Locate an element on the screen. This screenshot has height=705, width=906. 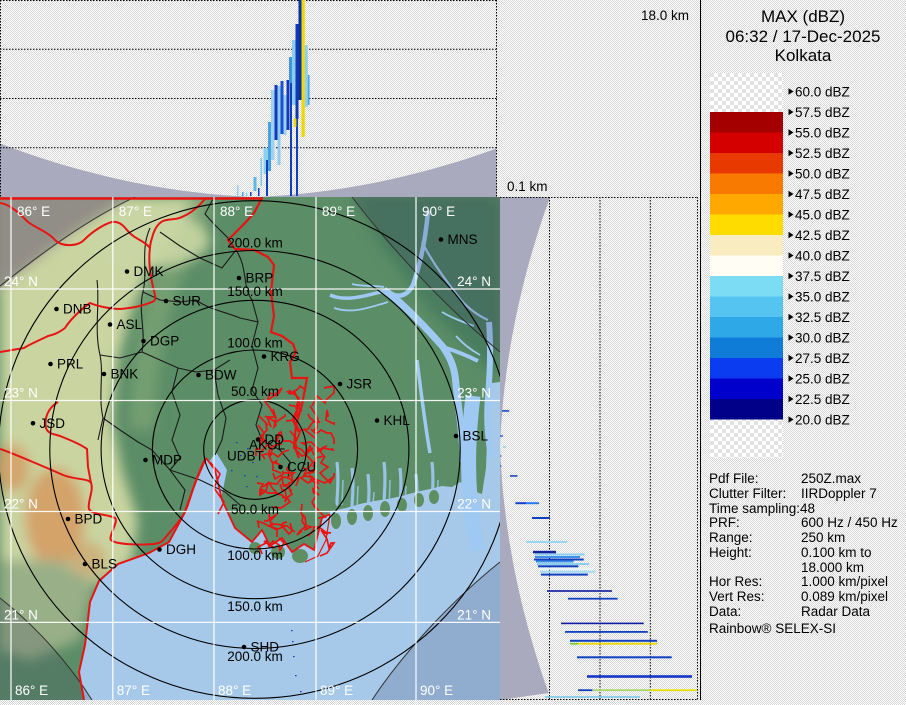
svg-text: DGH is located at coordinates (181, 549).